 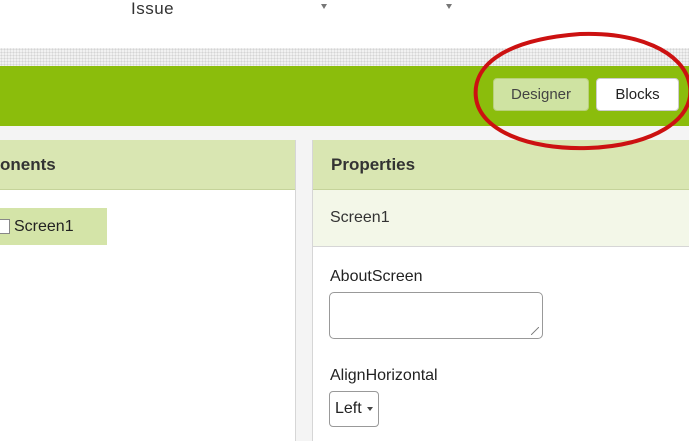 What do you see at coordinates (344, 57) in the screenshot?
I see `separator-strip` at bounding box center [344, 57].